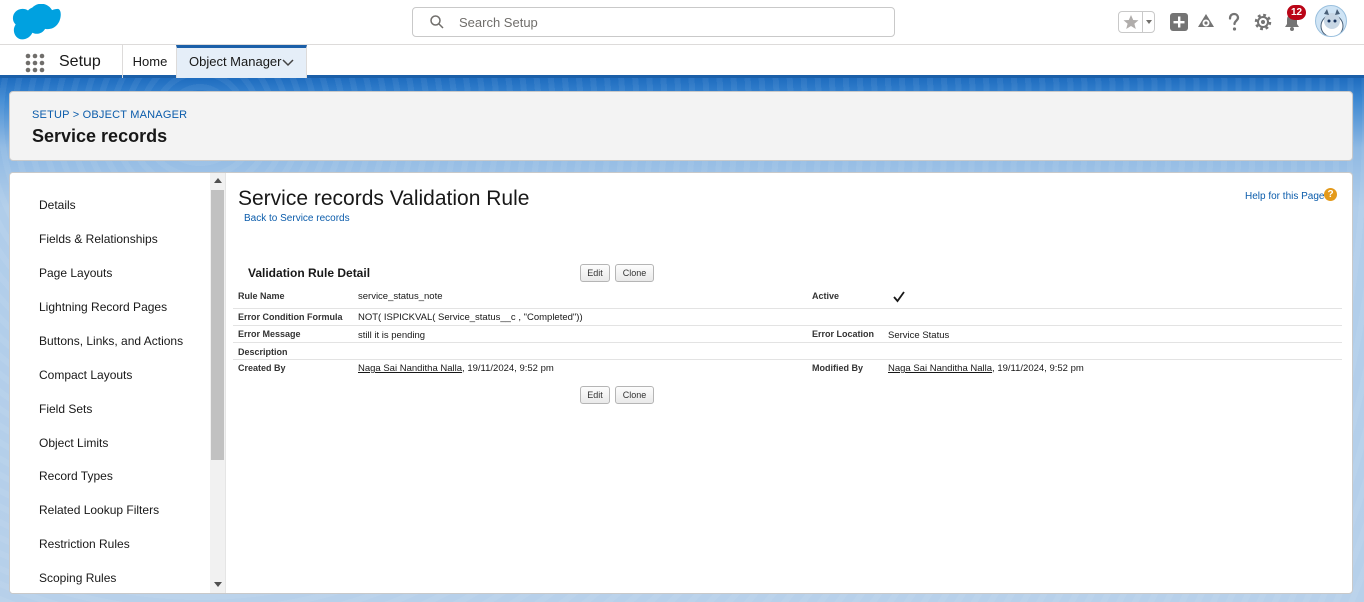  Describe the element at coordinates (100, 136) in the screenshot. I see `page-title: Service records` at that location.